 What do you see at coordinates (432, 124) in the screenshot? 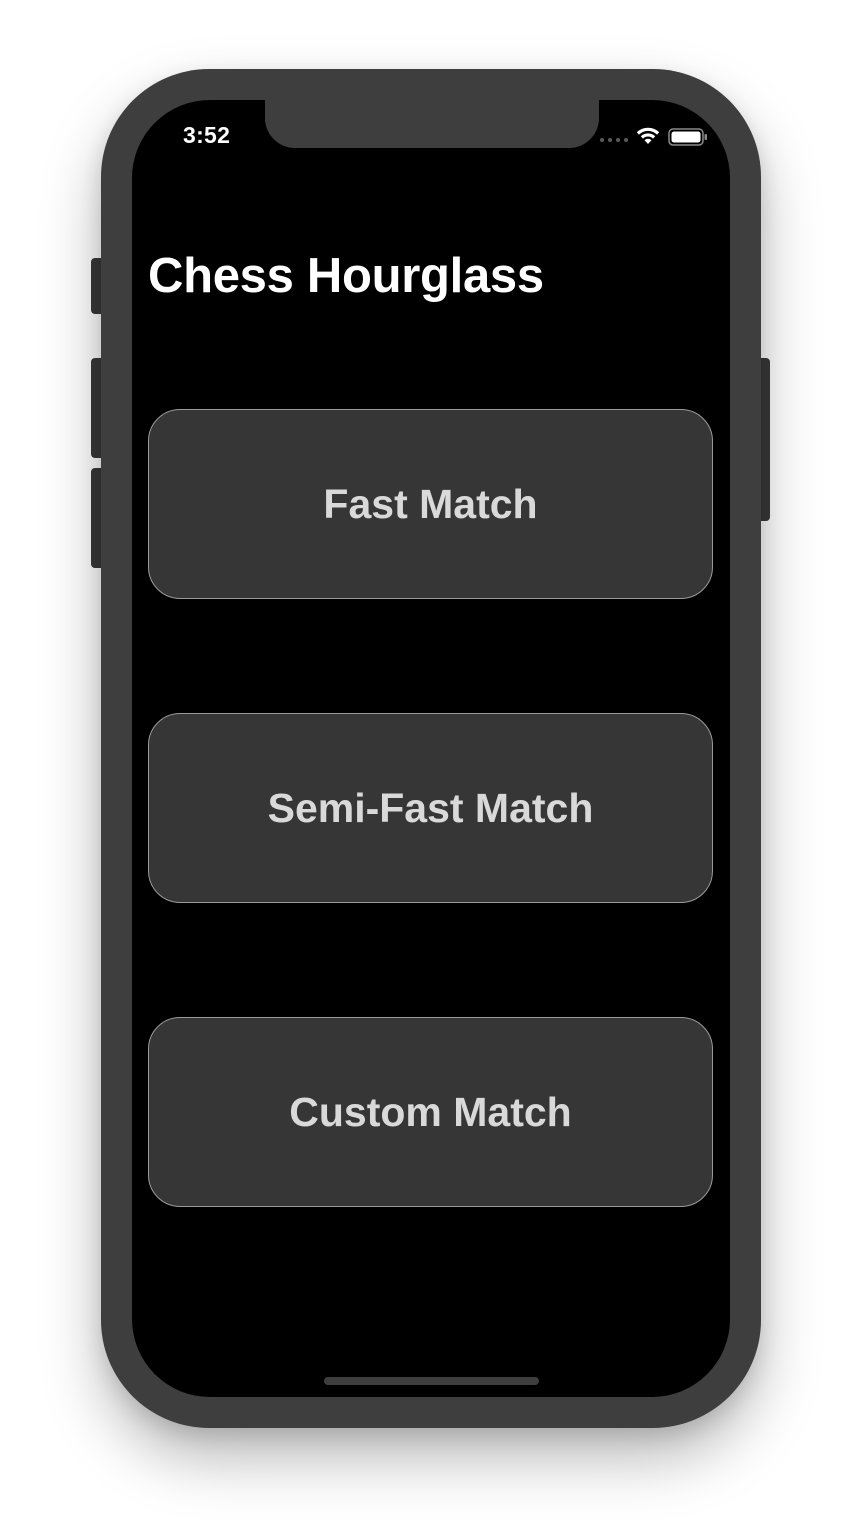
I see `notch` at bounding box center [432, 124].